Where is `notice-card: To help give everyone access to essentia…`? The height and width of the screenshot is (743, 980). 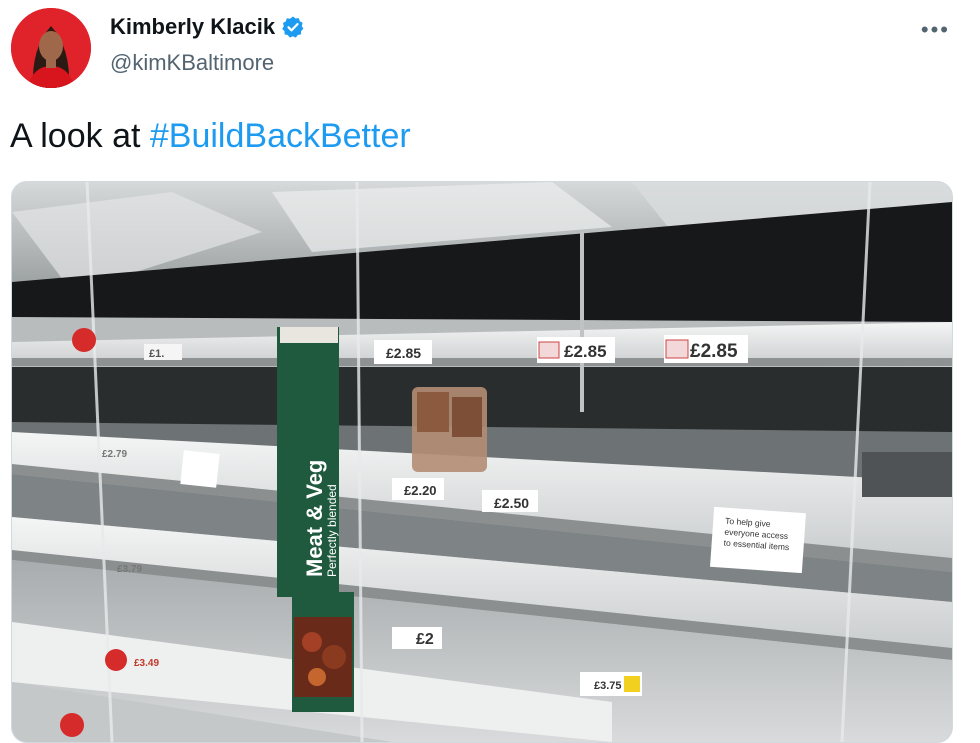 notice-card: To help give everyone access to essentia… is located at coordinates (758, 540).